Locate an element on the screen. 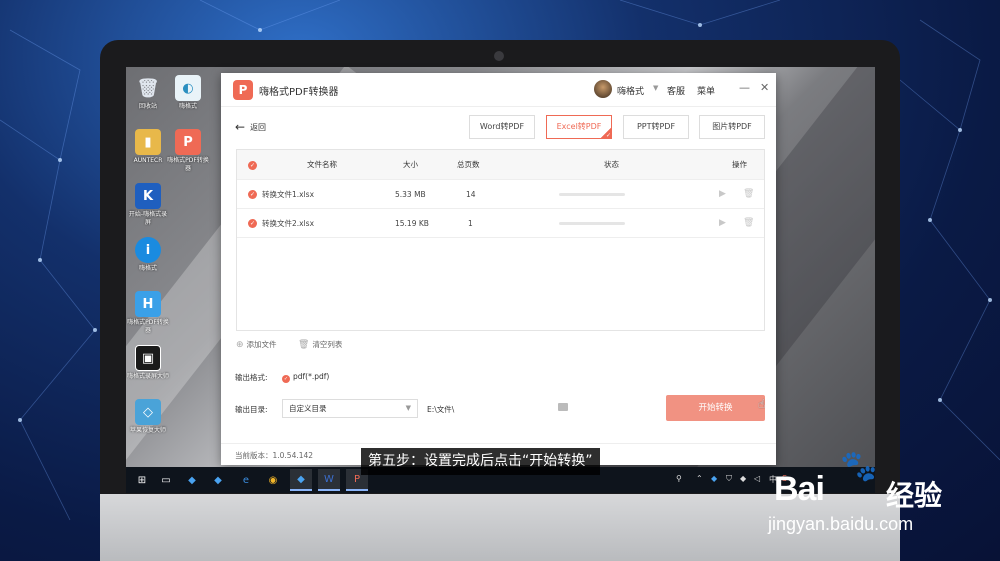 This screenshot has width=1000, height=561. select-all-checkbox: ✓ is located at coordinates (252, 165).